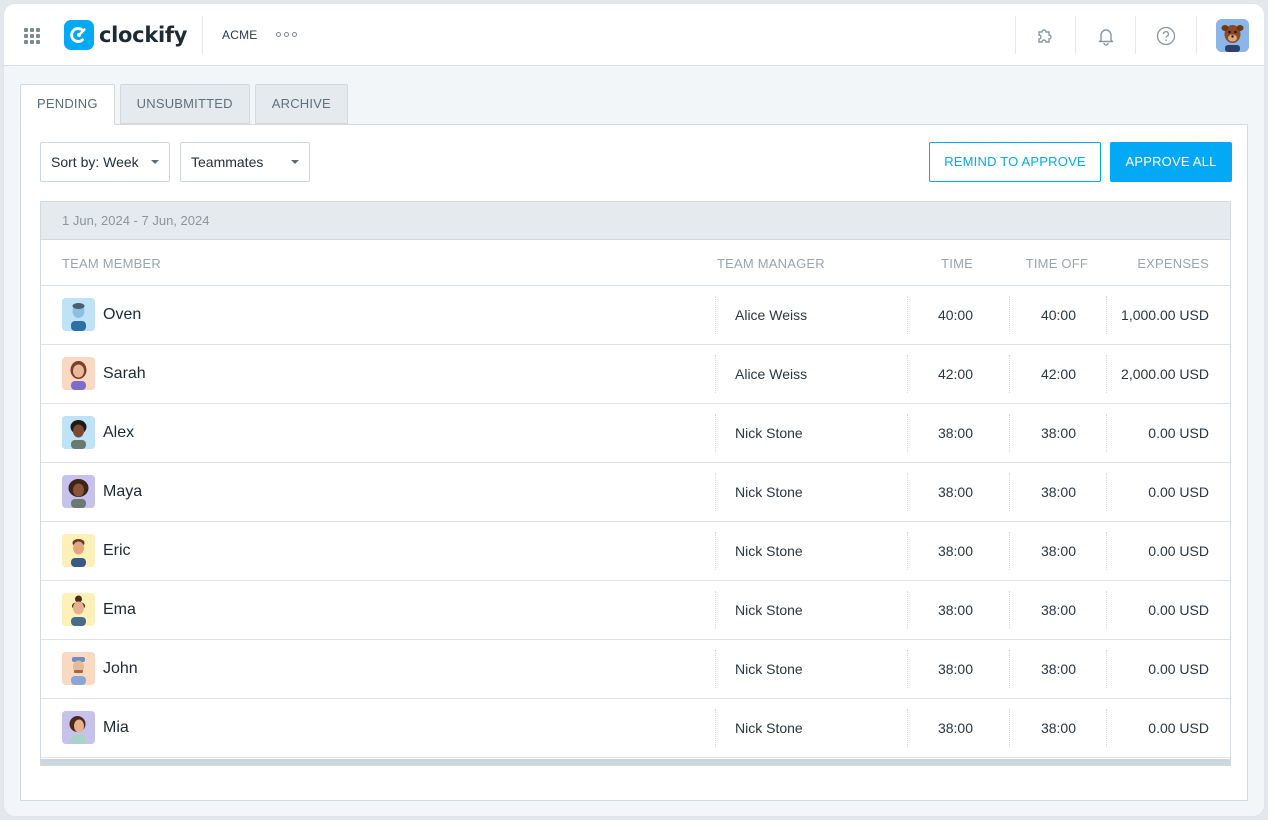 The height and width of the screenshot is (820, 1268). Describe the element at coordinates (771, 315) in the screenshot. I see `manager-name: Alice Weiss` at that location.